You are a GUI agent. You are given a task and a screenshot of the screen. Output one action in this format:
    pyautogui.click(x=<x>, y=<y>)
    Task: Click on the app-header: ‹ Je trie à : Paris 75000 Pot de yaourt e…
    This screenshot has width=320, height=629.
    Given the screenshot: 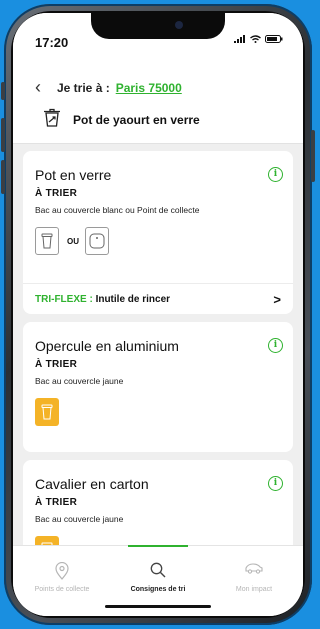 What is the action you would take?
    pyautogui.click(x=158, y=95)
    